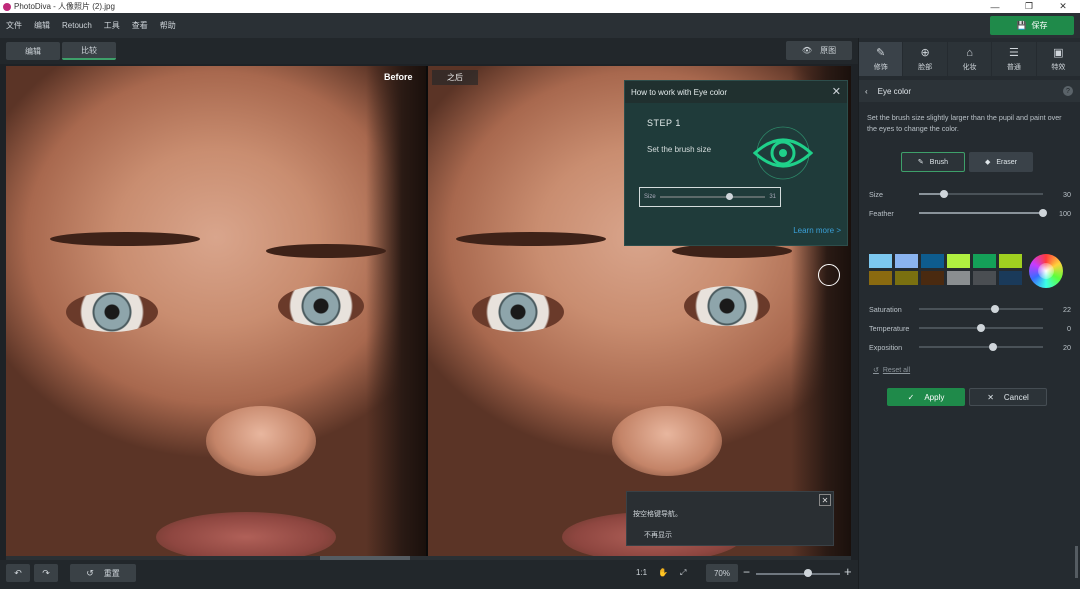 Image resolution: width=1080 pixels, height=589 pixels. What do you see at coordinates (994, 309) in the screenshot?
I see `saturation-slider-knob` at bounding box center [994, 309].